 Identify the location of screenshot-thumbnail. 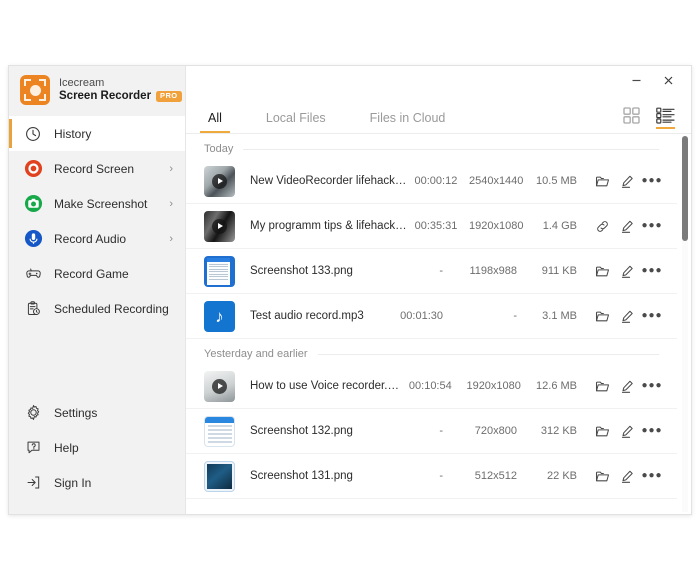
(219, 431).